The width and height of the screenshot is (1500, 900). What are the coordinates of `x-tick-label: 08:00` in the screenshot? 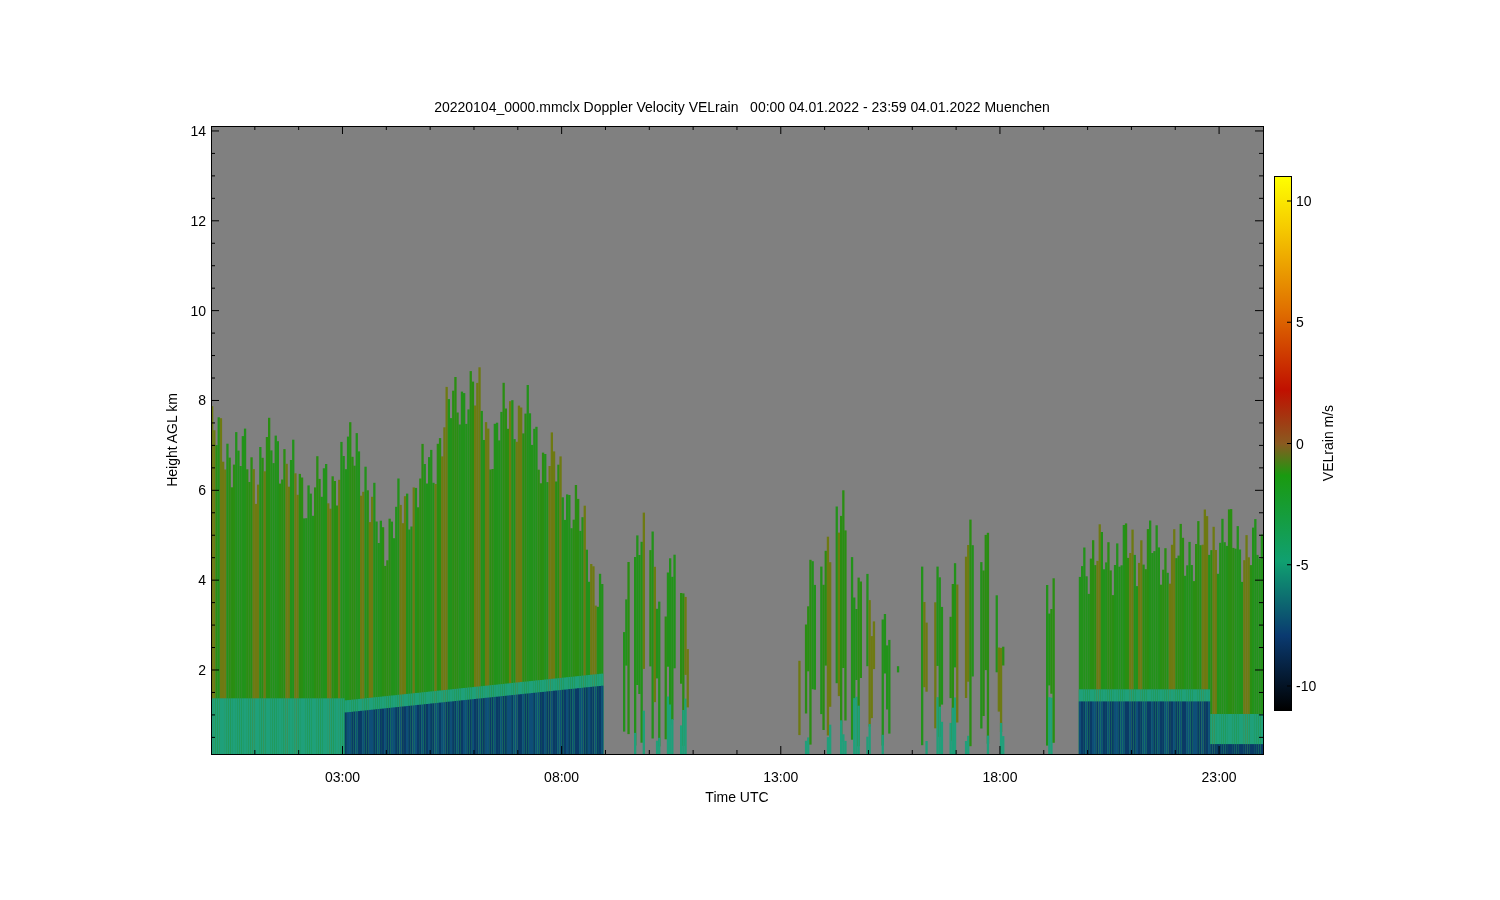 It's located at (562, 777).